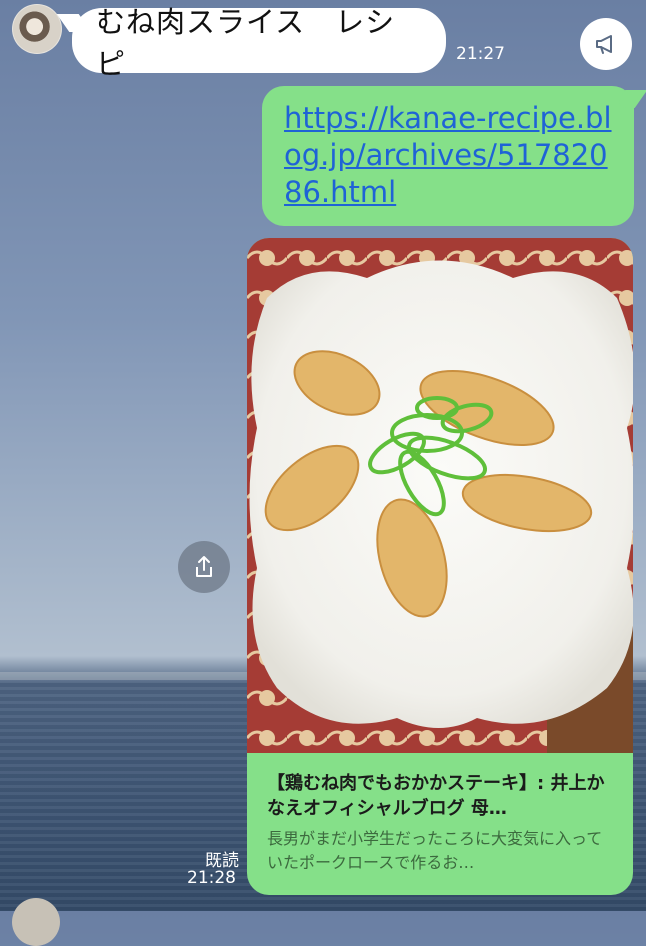  I want to click on megaphone-icon, so click(604, 44).